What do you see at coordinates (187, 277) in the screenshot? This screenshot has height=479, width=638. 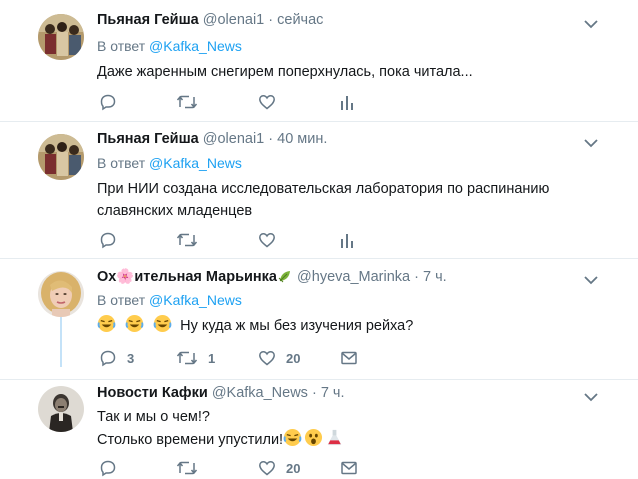 I see `display-name: Ох🌸ительная Марьинка` at bounding box center [187, 277].